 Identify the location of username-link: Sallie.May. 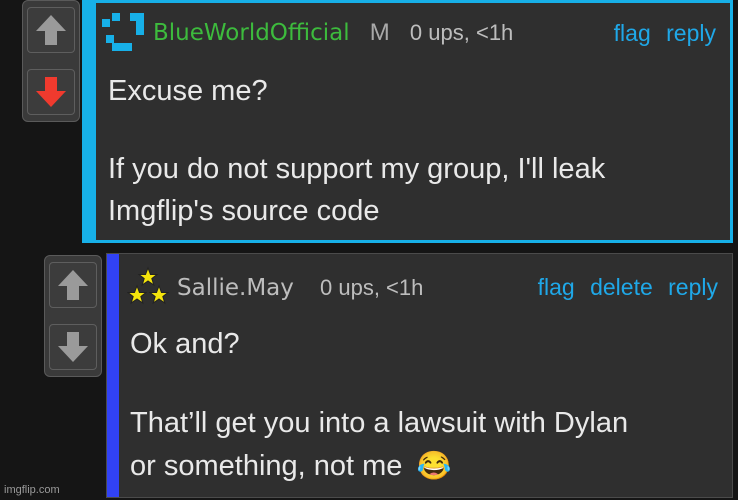
(235, 288).